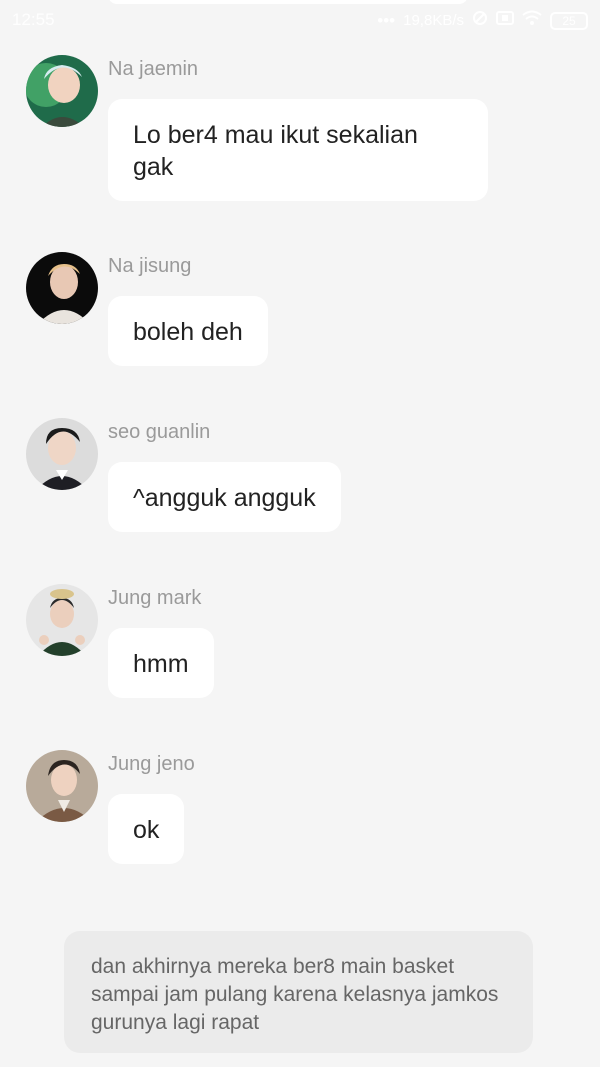 The image size is (600, 1067). What do you see at coordinates (433, 20) in the screenshot?
I see `network-speed: 19,8KB/s` at bounding box center [433, 20].